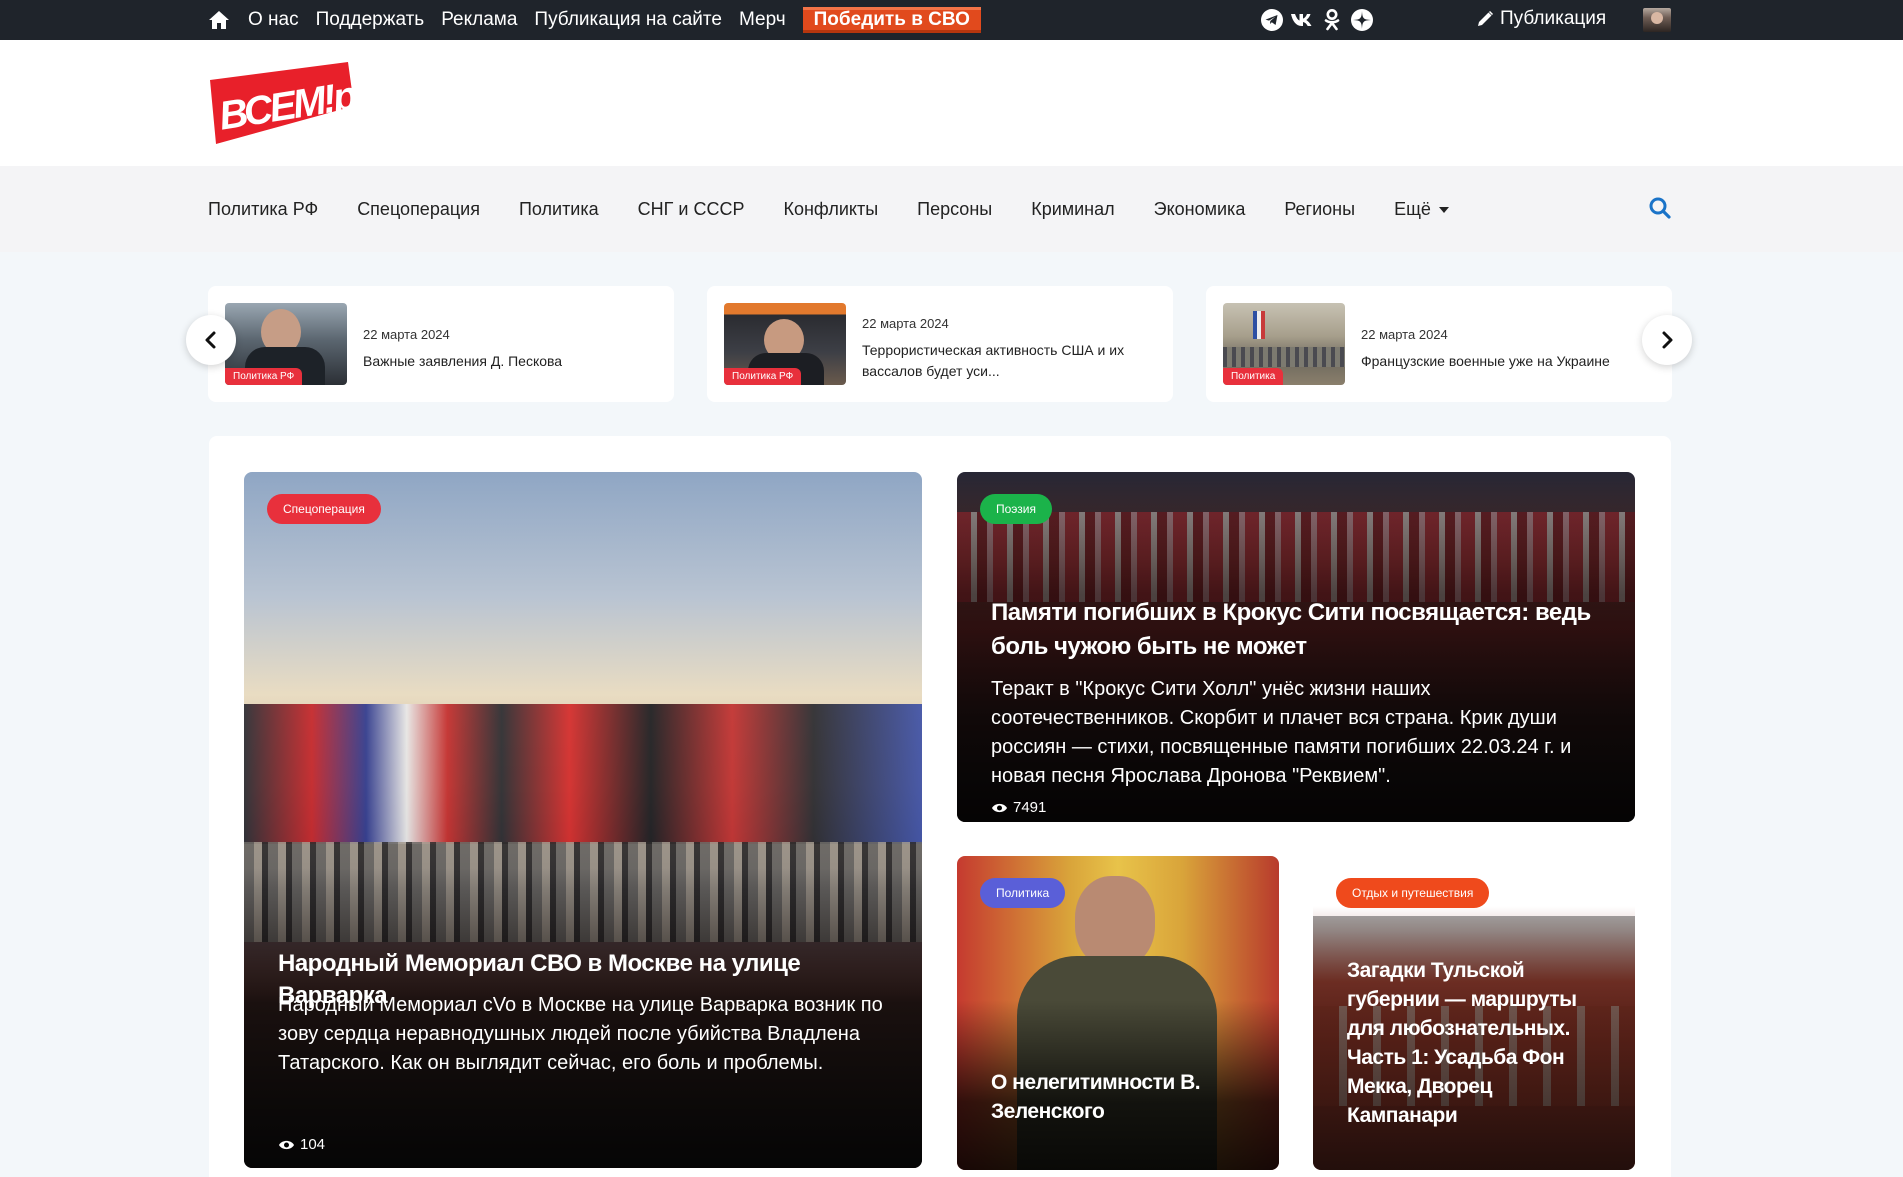 The image size is (1903, 1177). I want to click on nav-item-cis-ussr: СНГ и СССР, so click(691, 209).